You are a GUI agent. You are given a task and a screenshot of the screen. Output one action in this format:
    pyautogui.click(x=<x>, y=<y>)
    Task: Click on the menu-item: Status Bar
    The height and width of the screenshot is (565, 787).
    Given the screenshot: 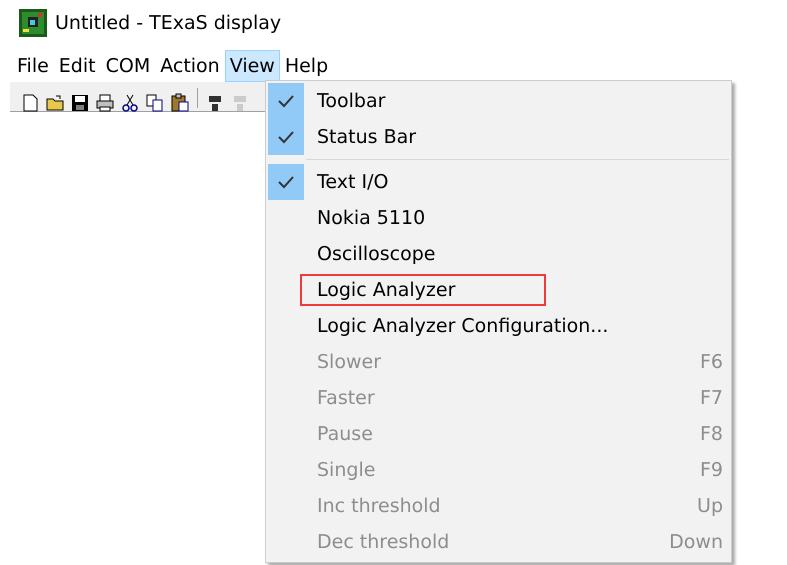 What is the action you would take?
    pyautogui.click(x=498, y=137)
    